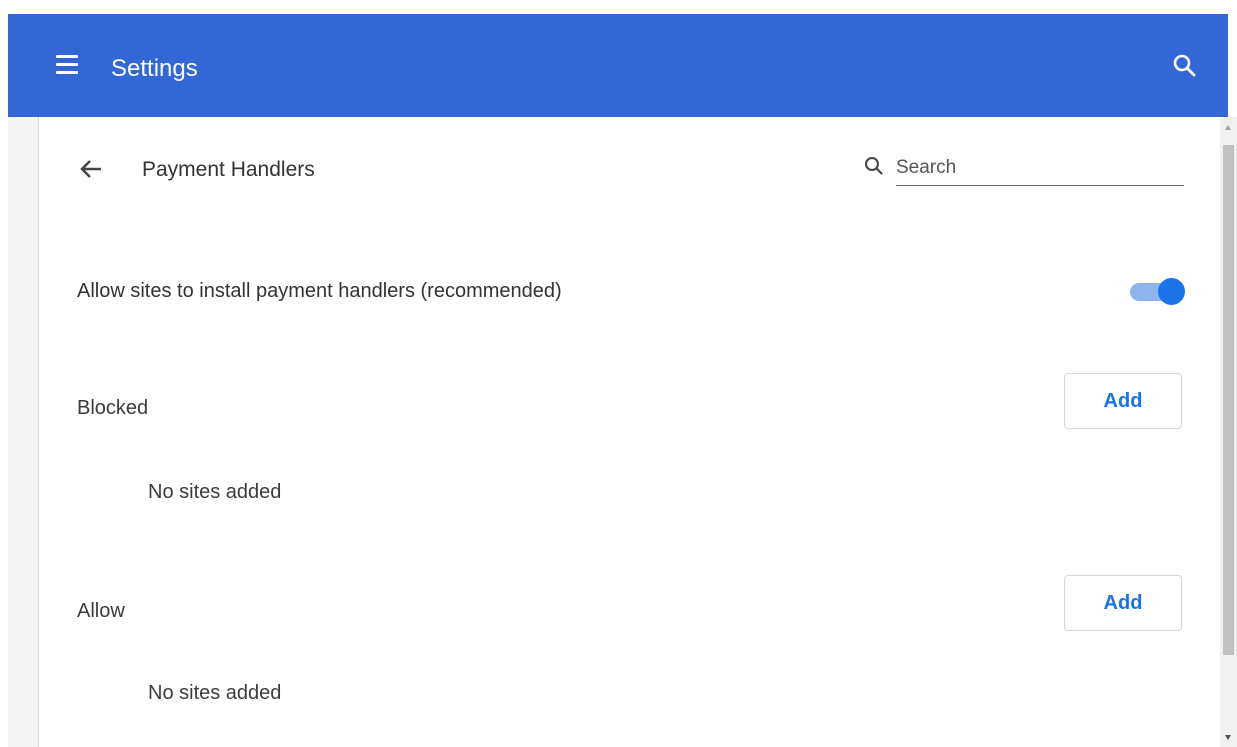  Describe the element at coordinates (1228, 737) in the screenshot. I see `scroll-down-arrow-icon` at that location.